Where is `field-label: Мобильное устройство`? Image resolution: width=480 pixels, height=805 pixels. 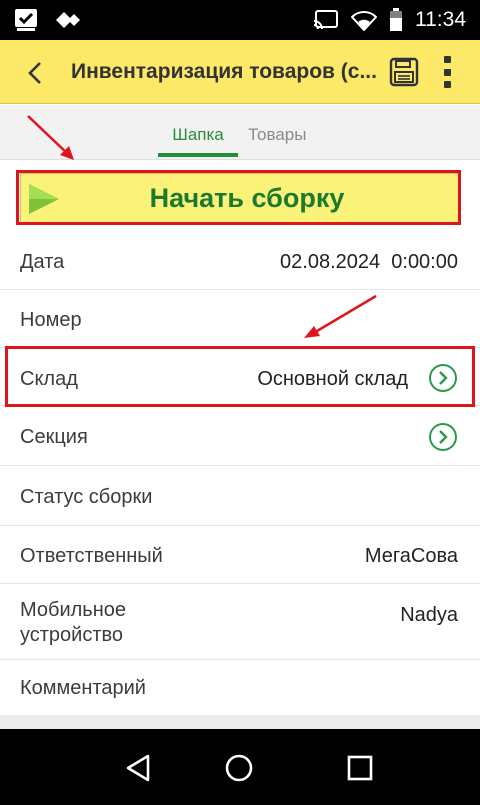 field-label: Мобильное устройство is located at coordinates (73, 623).